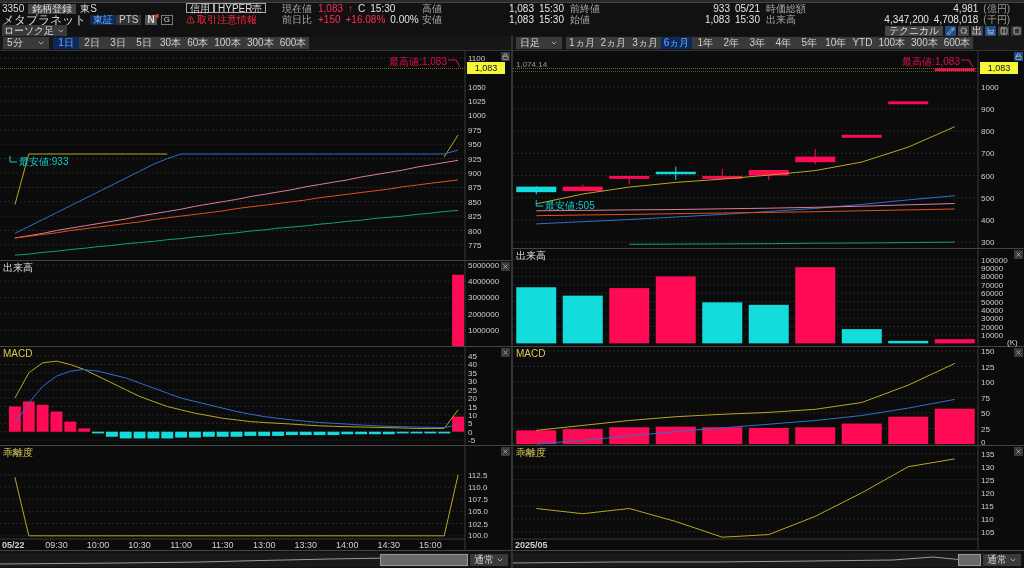 Image resolution: width=1024 pixels, height=568 pixels. I want to click on interval-dropdown: 日足, so click(539, 43).